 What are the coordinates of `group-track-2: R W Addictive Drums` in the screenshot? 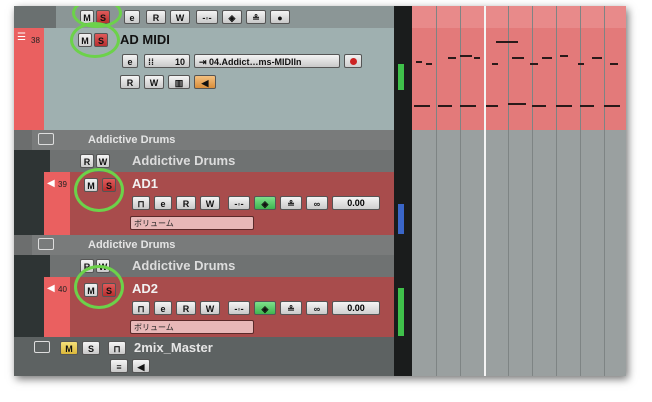 It's located at (204, 266).